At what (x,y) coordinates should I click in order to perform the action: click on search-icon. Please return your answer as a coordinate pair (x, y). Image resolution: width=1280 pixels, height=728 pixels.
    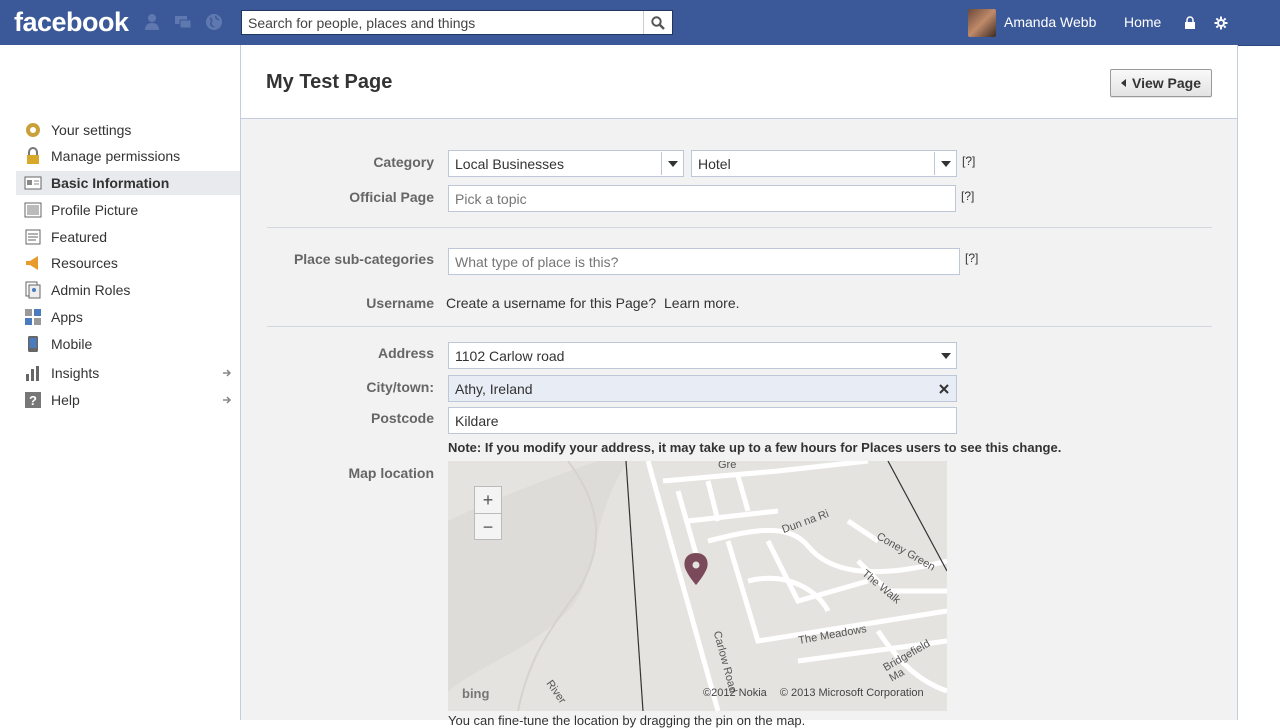
    Looking at the image, I should click on (658, 22).